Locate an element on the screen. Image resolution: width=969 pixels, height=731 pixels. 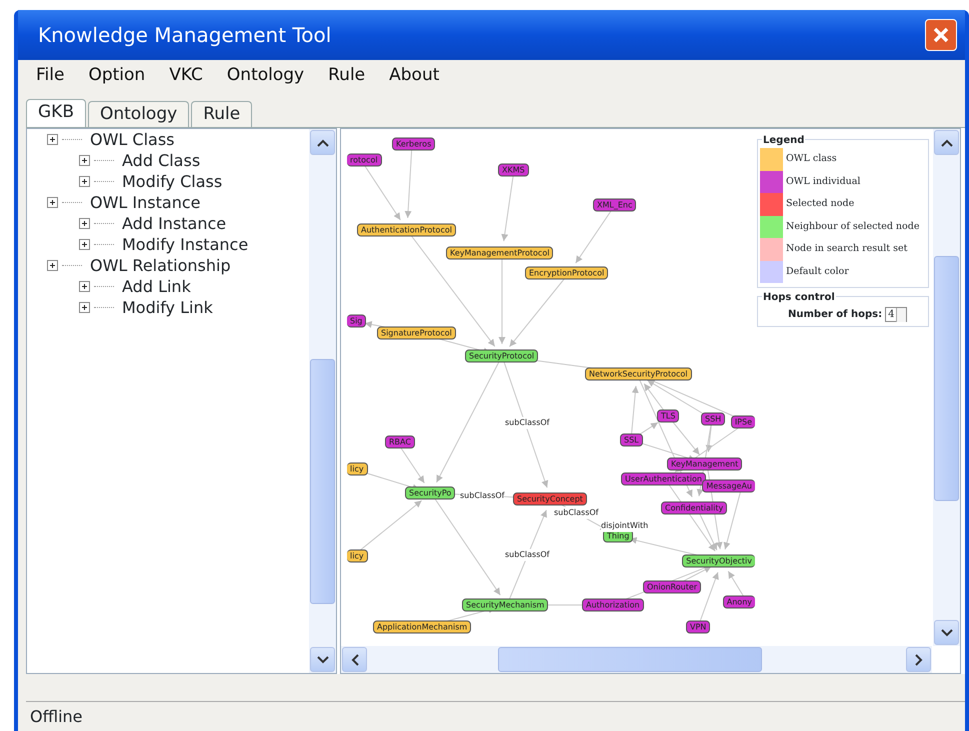
graph-node: AuthenticationProtocol is located at coordinates (406, 230).